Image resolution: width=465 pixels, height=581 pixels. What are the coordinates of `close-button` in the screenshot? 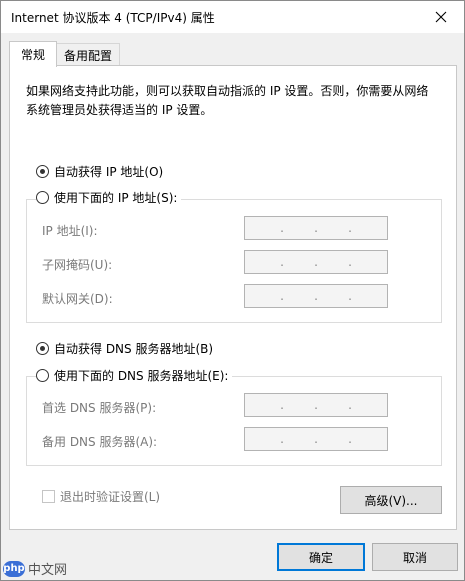 It's located at (441, 17).